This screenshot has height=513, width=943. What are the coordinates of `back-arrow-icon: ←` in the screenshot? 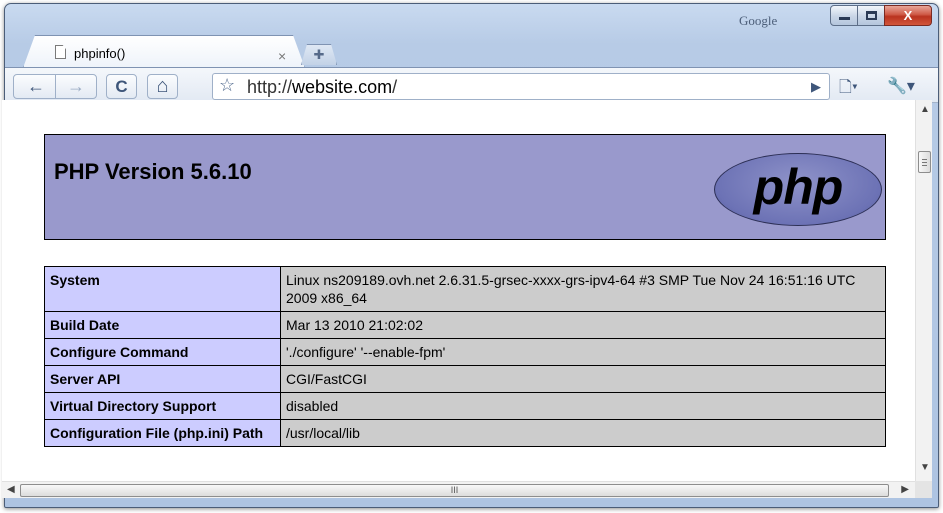 It's located at (36, 86).